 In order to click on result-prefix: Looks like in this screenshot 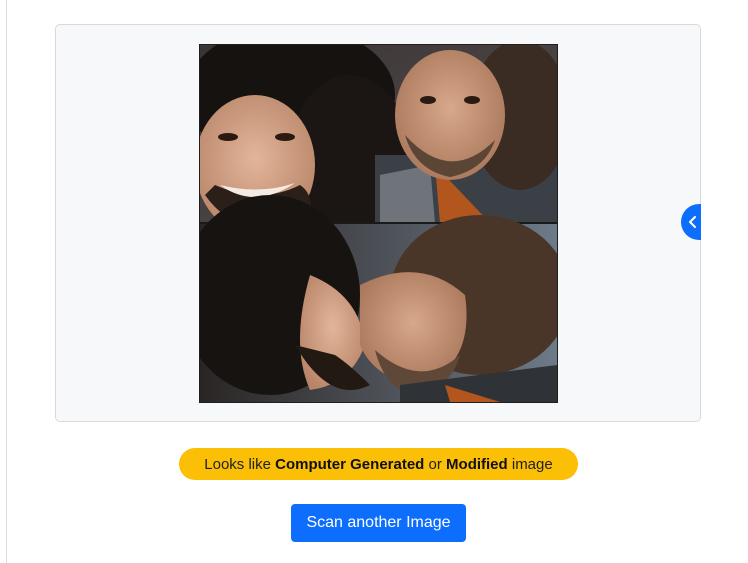, I will do `click(237, 464)`.